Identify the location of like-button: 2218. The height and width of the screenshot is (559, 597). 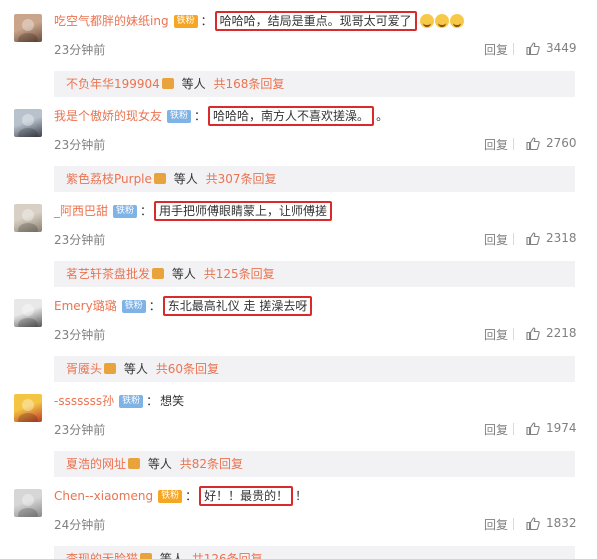
(551, 333).